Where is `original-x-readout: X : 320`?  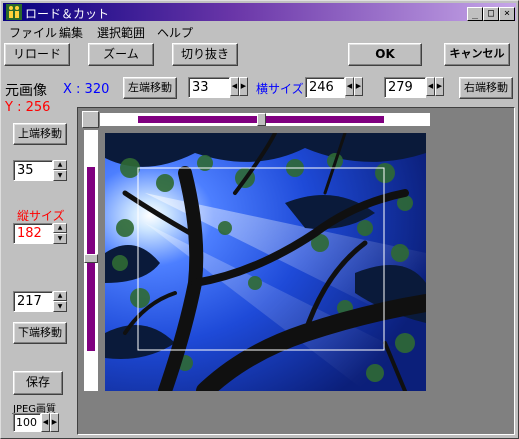
original-x-readout: X : 320 is located at coordinates (86, 89).